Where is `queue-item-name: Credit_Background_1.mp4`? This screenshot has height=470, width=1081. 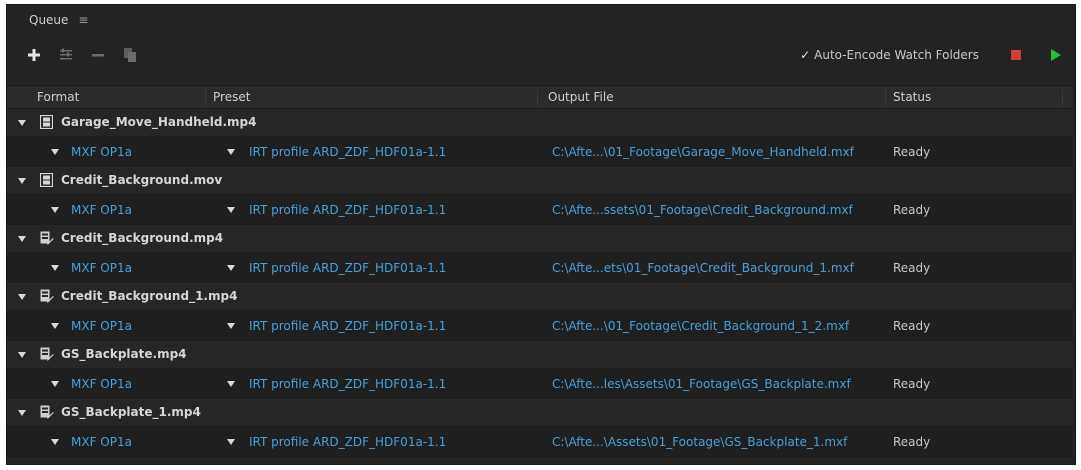
queue-item-name: Credit_Background_1.mp4 is located at coordinates (149, 296).